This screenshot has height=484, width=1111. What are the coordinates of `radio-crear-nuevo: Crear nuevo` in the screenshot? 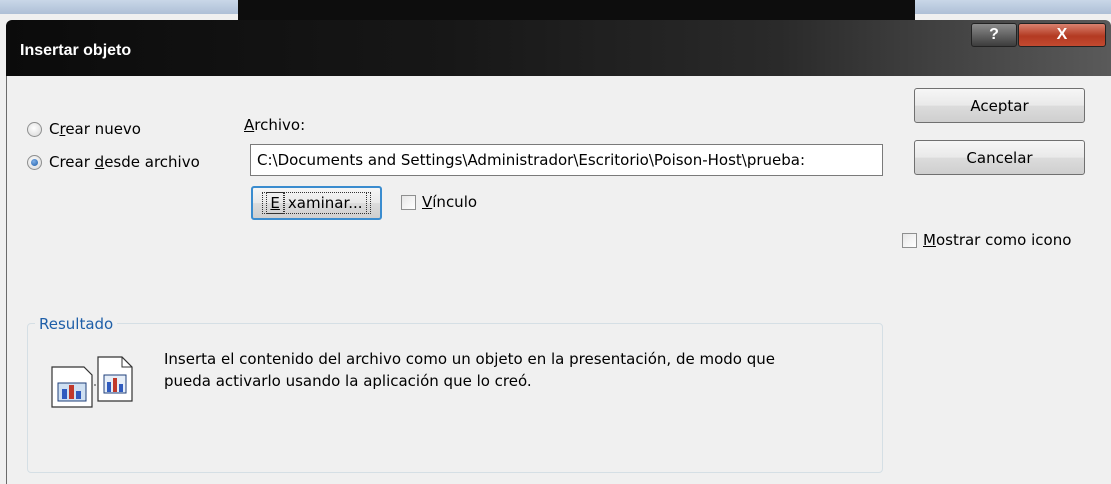 It's located at (84, 129).